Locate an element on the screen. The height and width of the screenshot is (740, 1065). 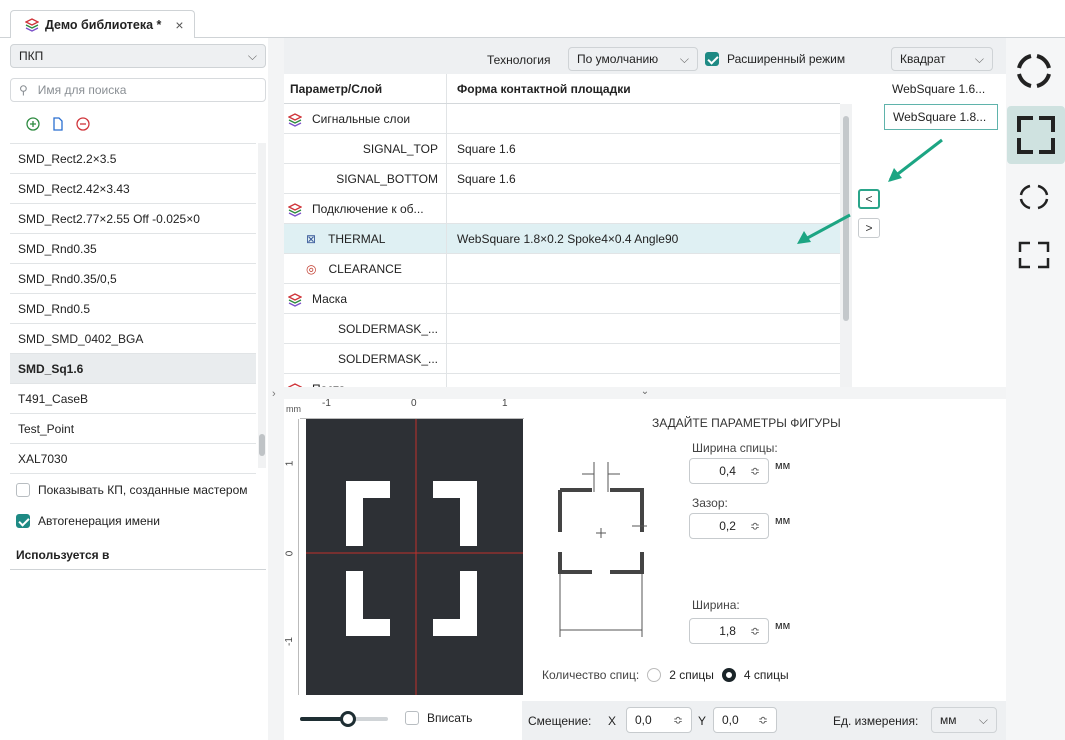
show-wizard-checkbox: Показывать КП, созданные мастером is located at coordinates (132, 490).